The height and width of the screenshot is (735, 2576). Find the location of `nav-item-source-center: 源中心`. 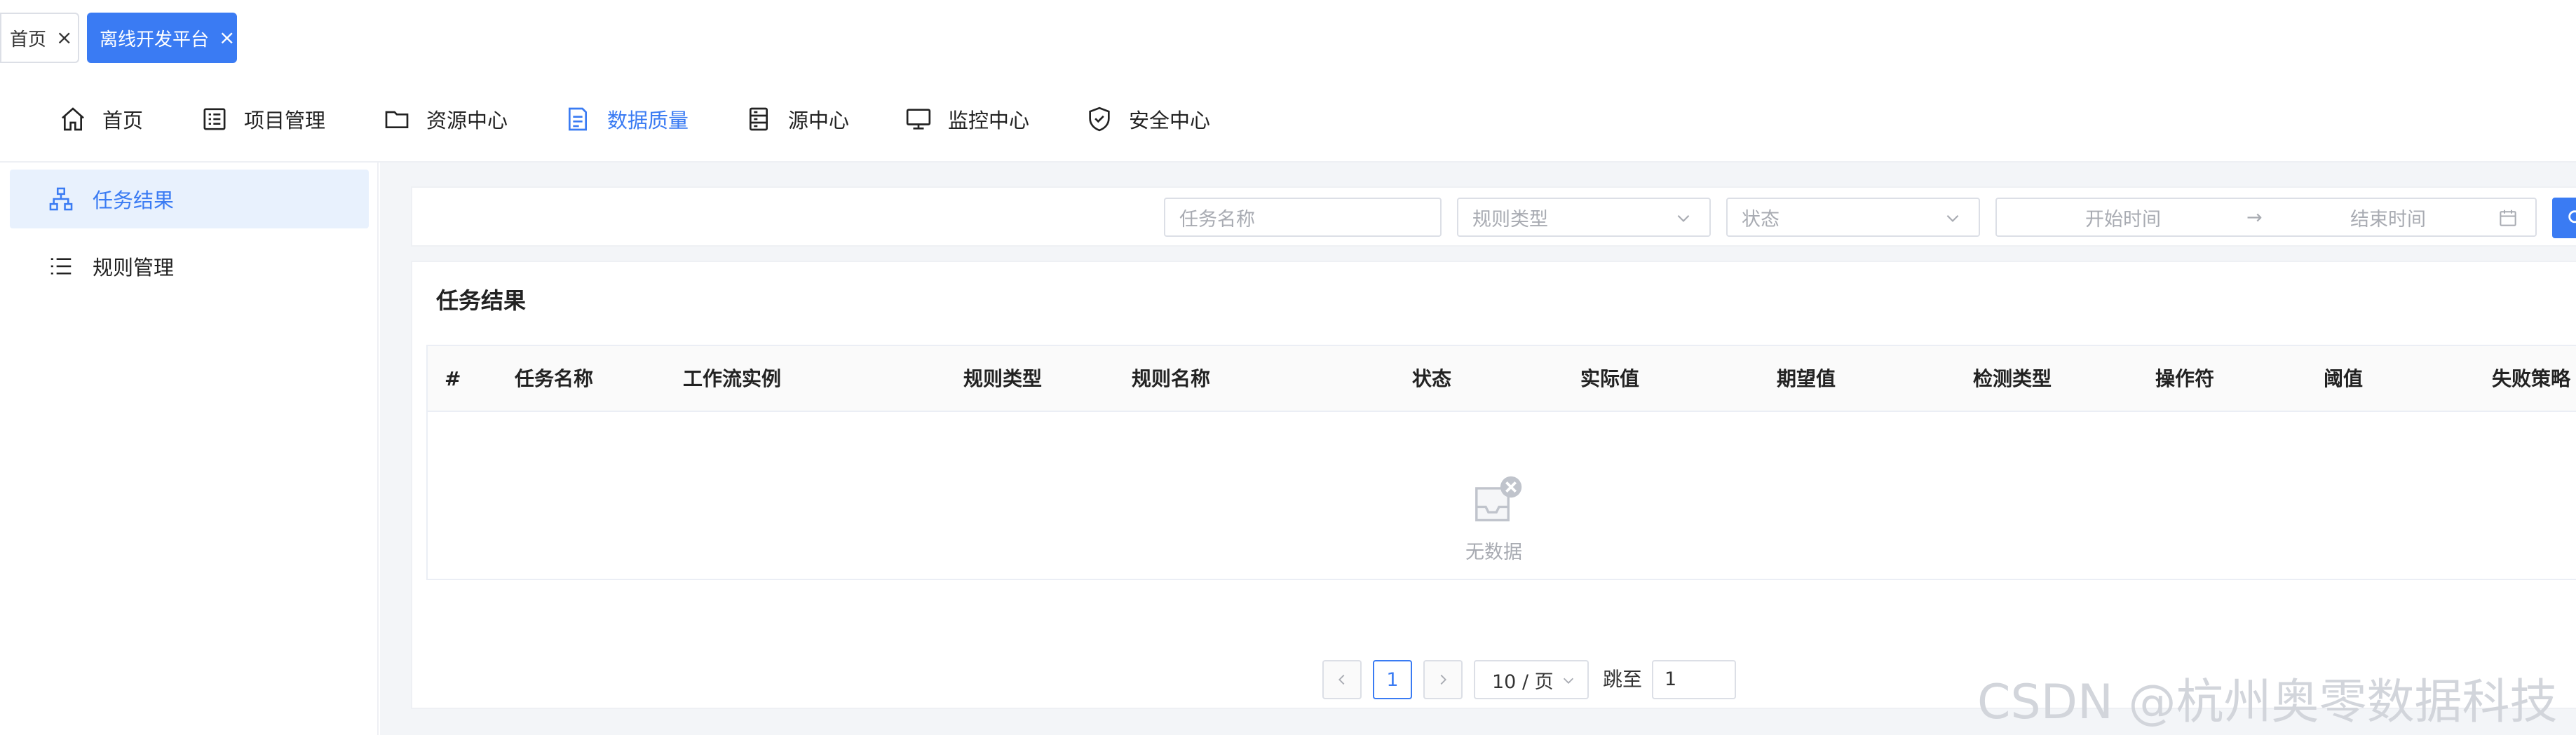

nav-item-source-center: 源中心 is located at coordinates (797, 119).